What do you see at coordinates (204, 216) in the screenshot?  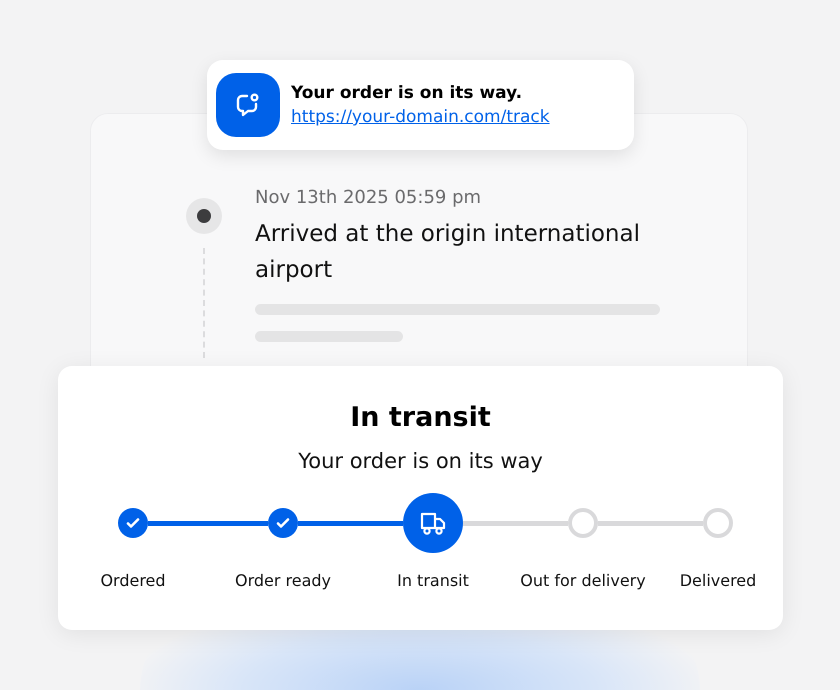 I see `timeline-dot-icon` at bounding box center [204, 216].